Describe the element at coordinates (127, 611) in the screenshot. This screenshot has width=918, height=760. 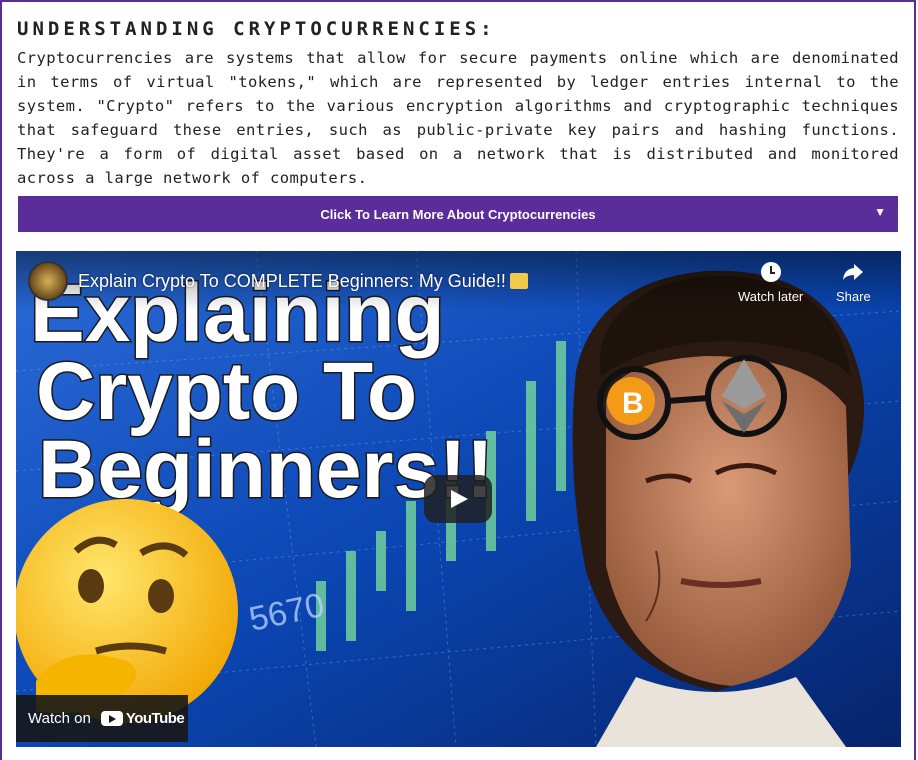
I see `thinking-emoji-icon` at that location.